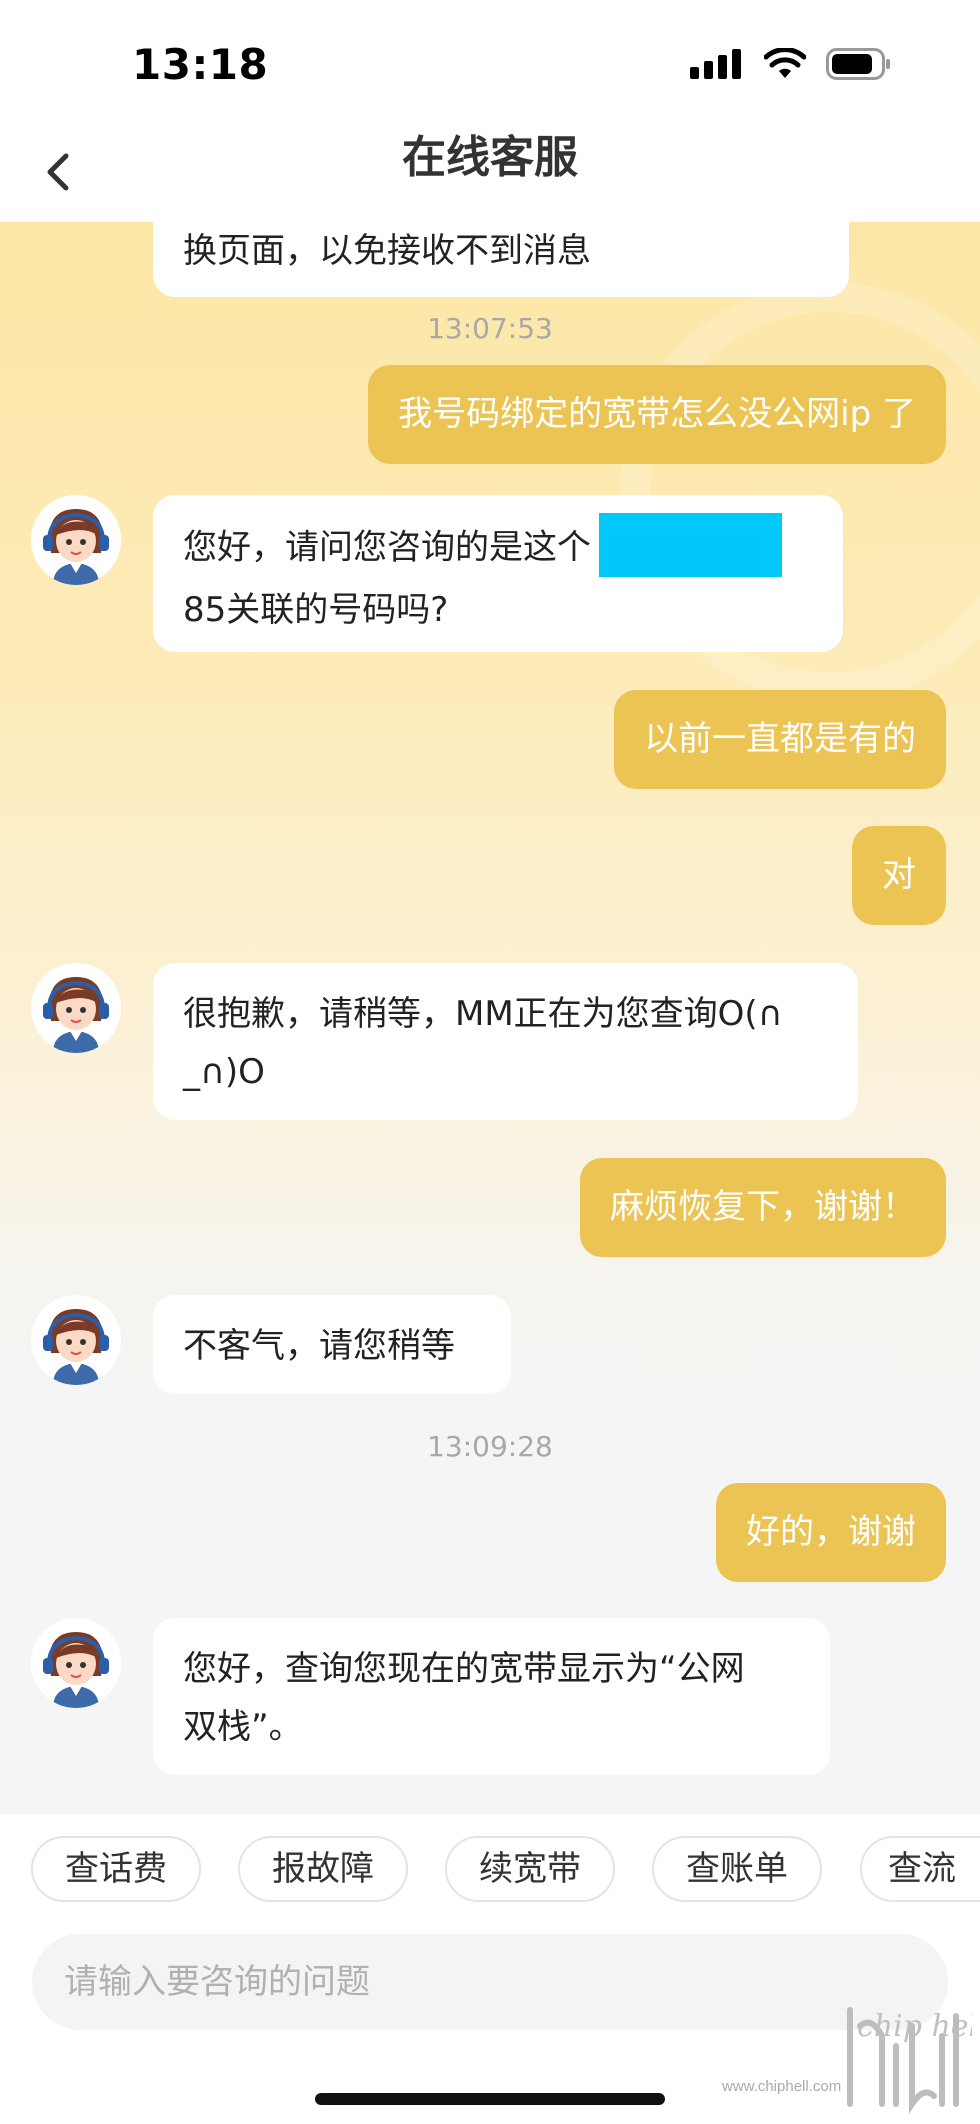  I want to click on nav-bar: 在线客服, so click(490, 171).